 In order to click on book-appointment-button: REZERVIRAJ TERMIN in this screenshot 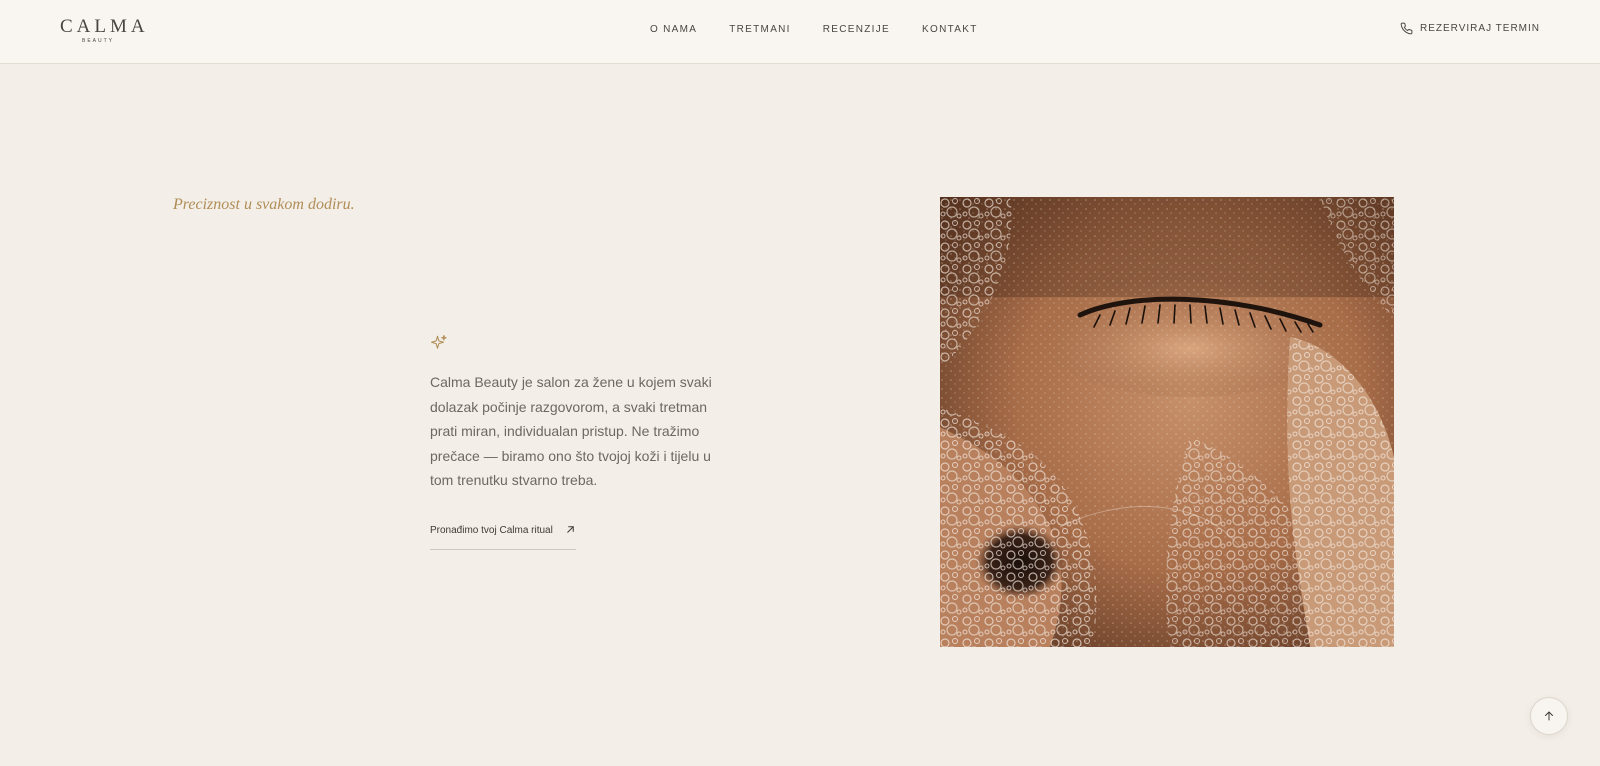, I will do `click(1470, 28)`.